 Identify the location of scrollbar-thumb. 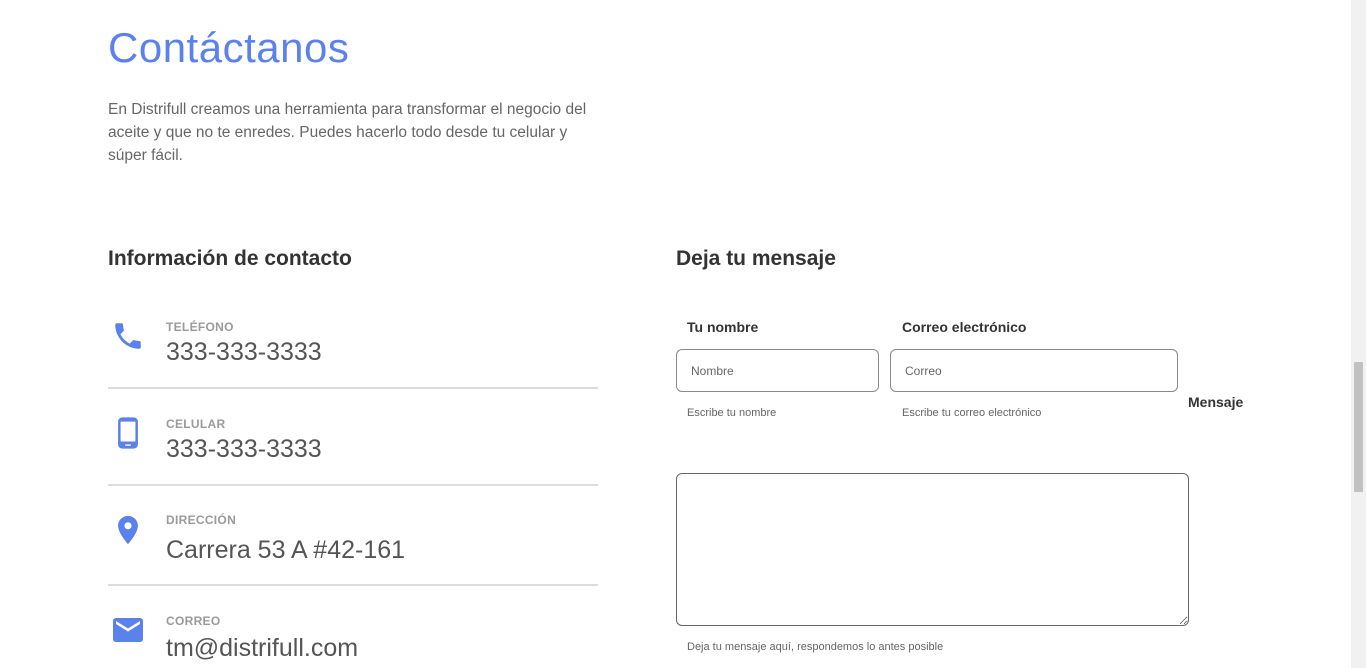
(1358, 427).